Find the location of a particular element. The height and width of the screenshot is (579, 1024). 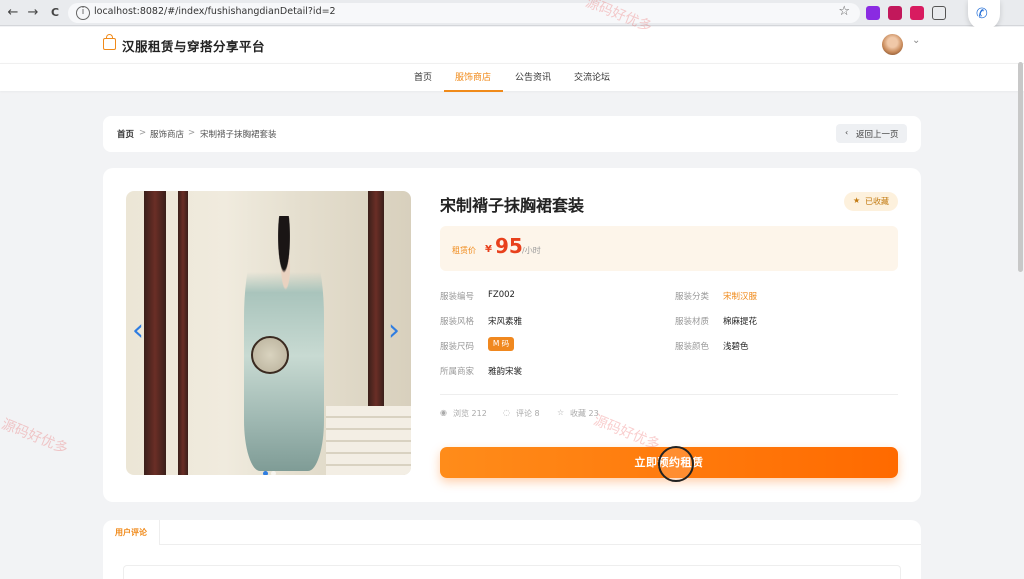

comments-count: 评论 8 is located at coordinates (528, 413).